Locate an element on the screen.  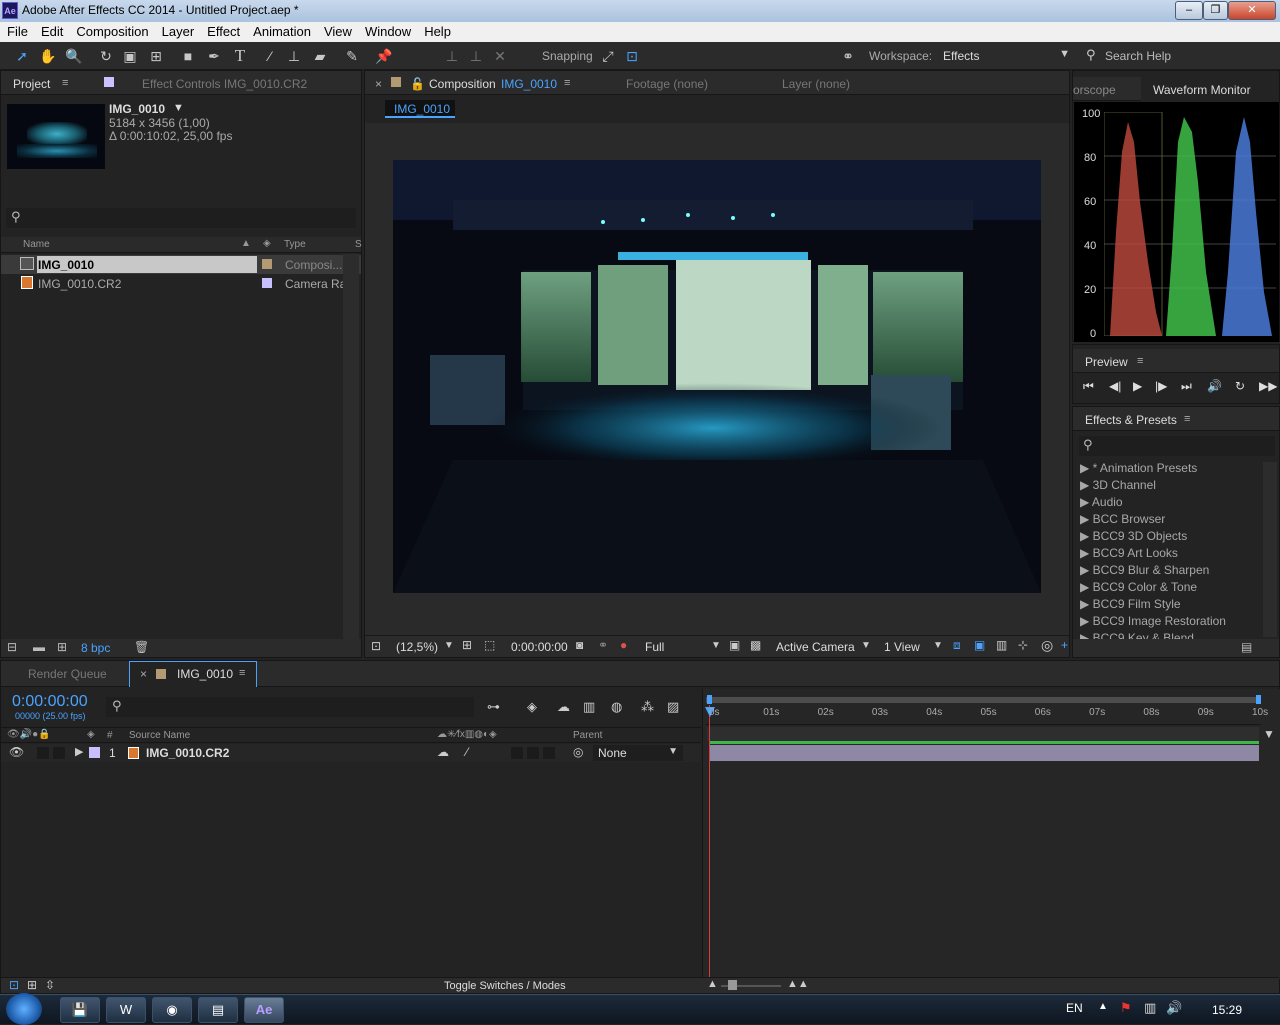
in-out-icon: ⇳ is located at coordinates (50, 985).